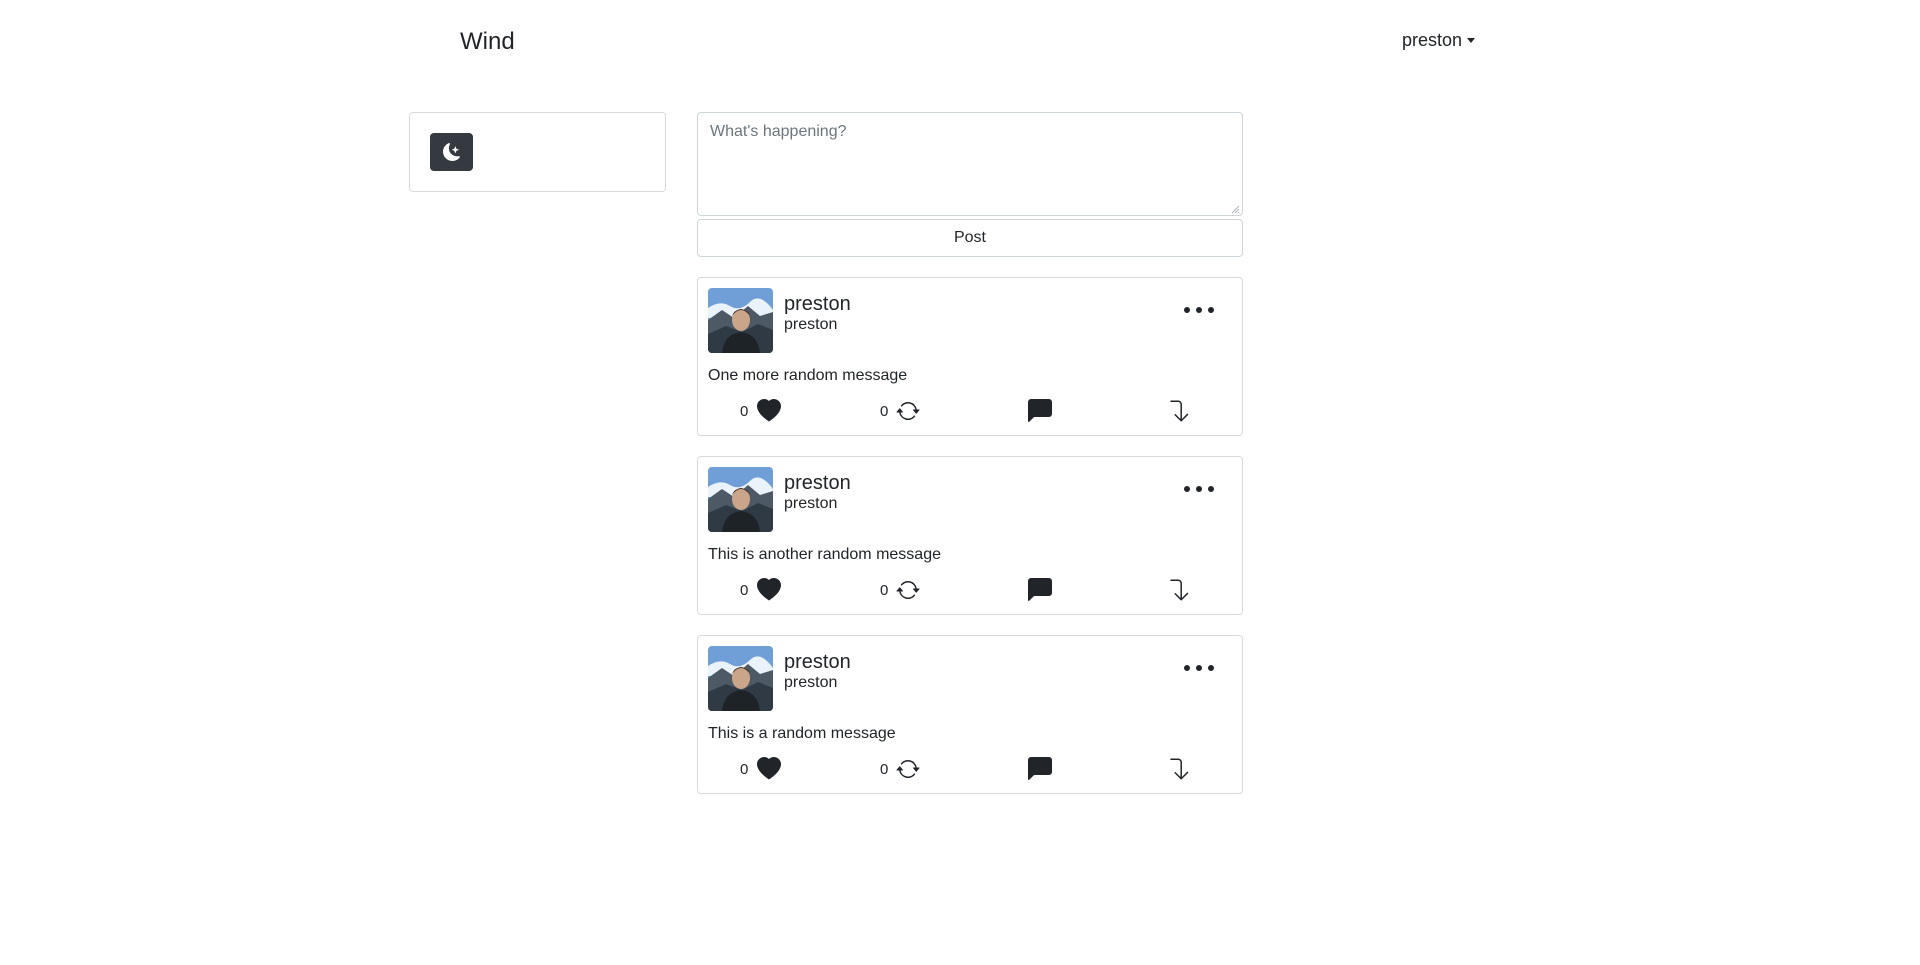 Image resolution: width=1920 pixels, height=965 pixels. What do you see at coordinates (487, 42) in the screenshot?
I see `brand-logo: Wind` at bounding box center [487, 42].